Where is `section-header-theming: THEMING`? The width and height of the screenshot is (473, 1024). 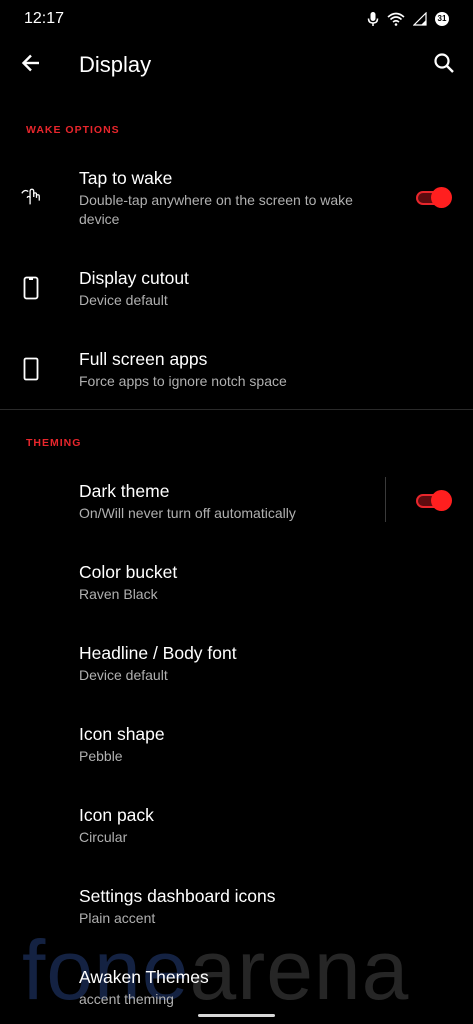
section-header-theming: THEMING is located at coordinates (54, 443).